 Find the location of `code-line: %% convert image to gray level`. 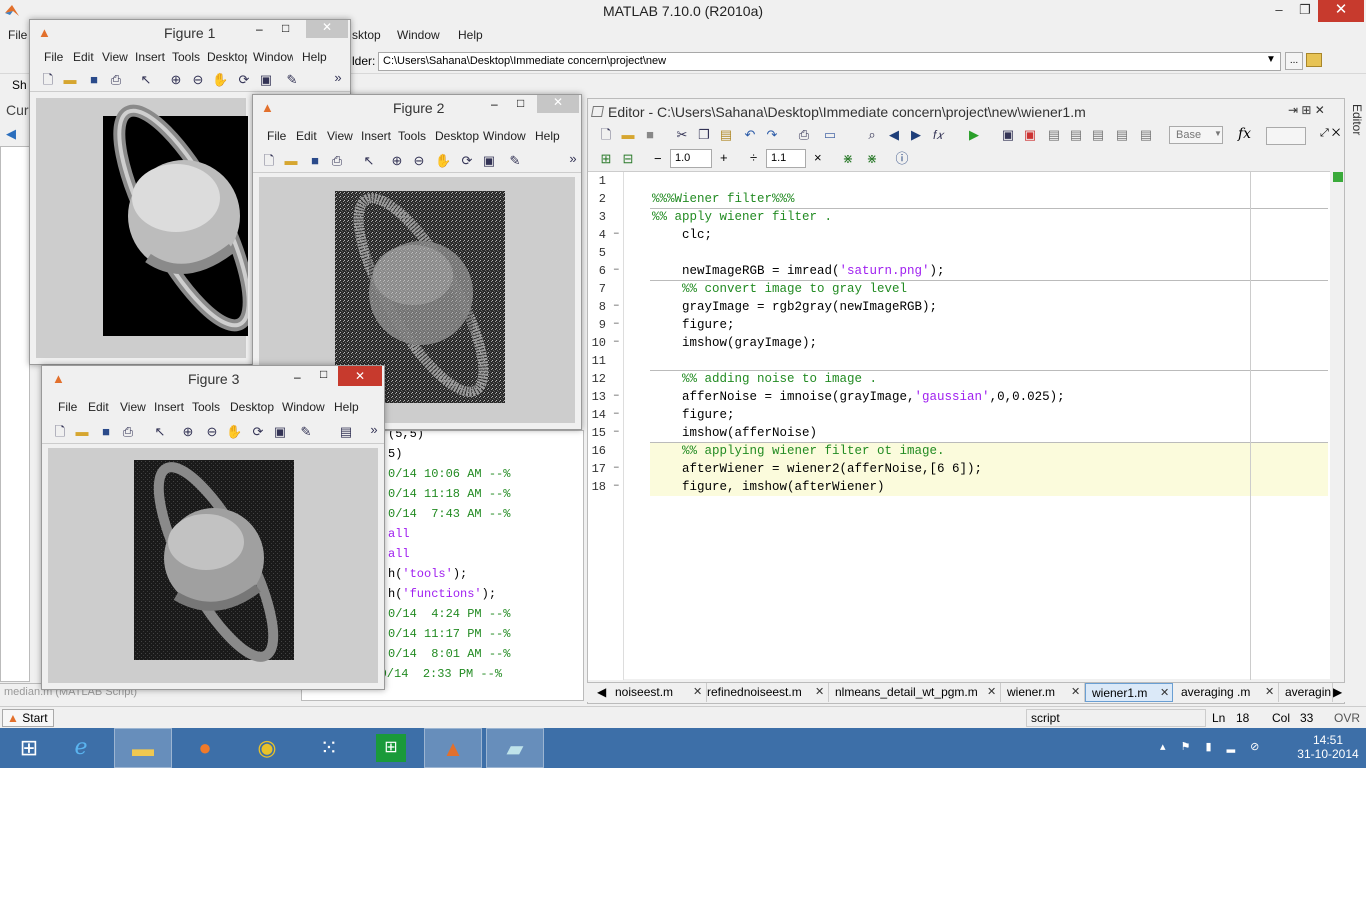

code-line: %% convert image to gray level is located at coordinates (779, 289).